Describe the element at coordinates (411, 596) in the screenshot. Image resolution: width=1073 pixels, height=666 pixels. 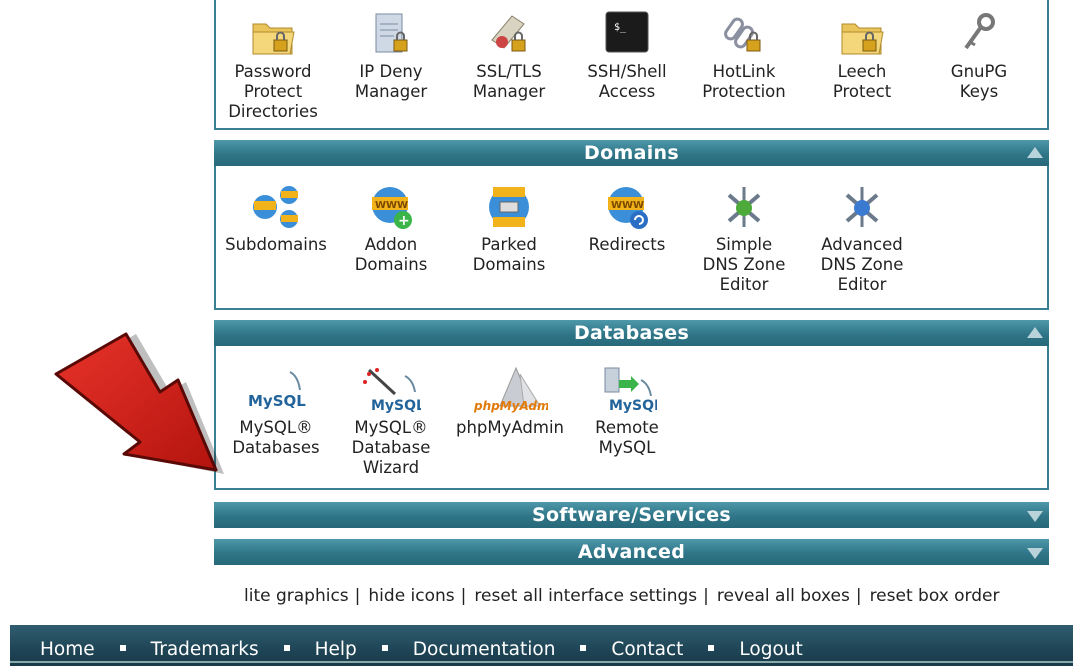
I see `hide-icons-link: hide icons` at that location.